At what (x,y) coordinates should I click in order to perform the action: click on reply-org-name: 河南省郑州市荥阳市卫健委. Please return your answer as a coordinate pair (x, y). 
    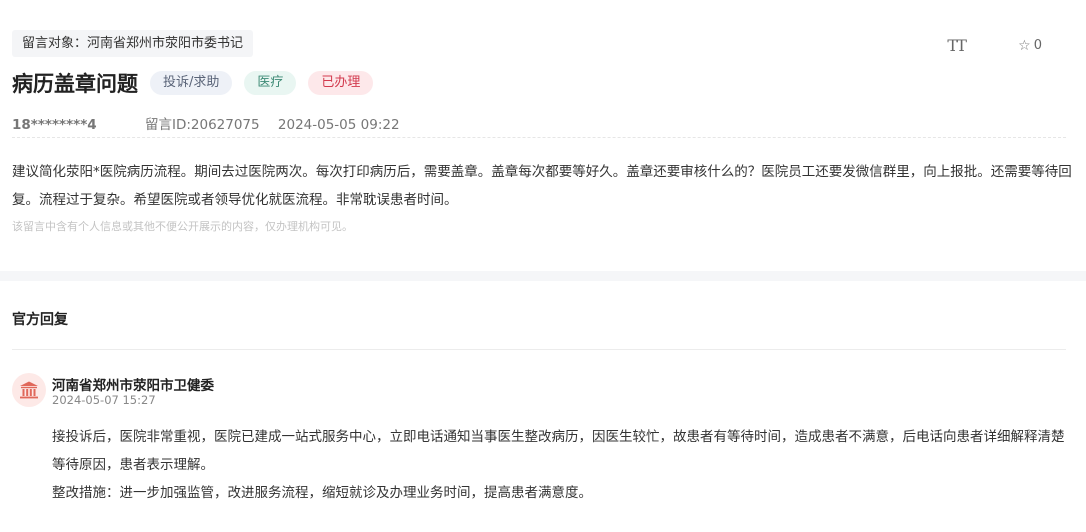
    Looking at the image, I should click on (133, 386).